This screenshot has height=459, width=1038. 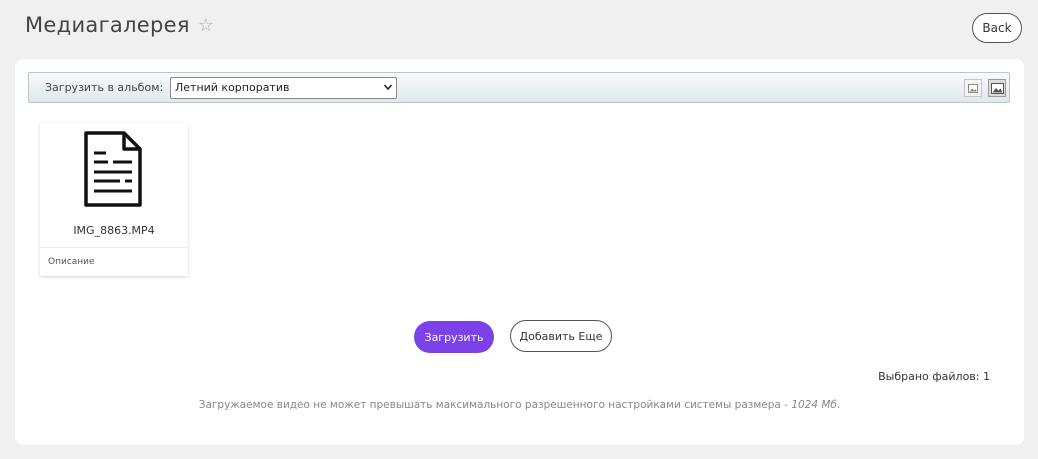 What do you see at coordinates (934, 376) in the screenshot?
I see `selected-files-count: Выбрано файлов: 1` at bounding box center [934, 376].